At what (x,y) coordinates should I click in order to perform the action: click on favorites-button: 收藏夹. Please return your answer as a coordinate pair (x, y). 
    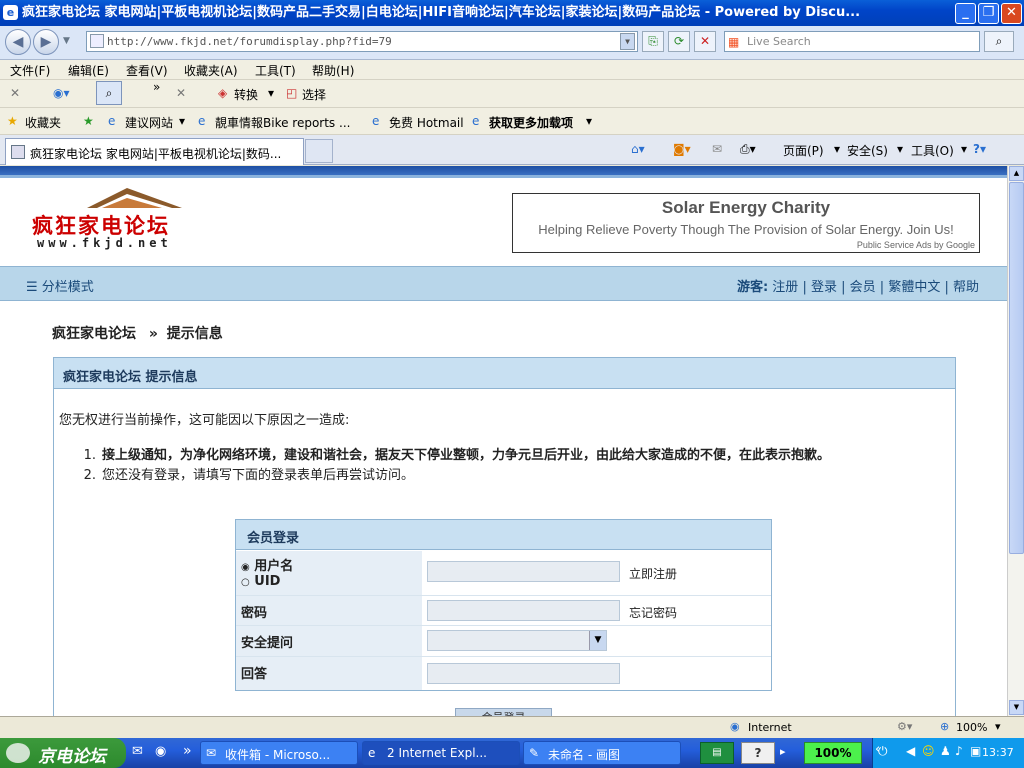
    Looking at the image, I should click on (43, 122).